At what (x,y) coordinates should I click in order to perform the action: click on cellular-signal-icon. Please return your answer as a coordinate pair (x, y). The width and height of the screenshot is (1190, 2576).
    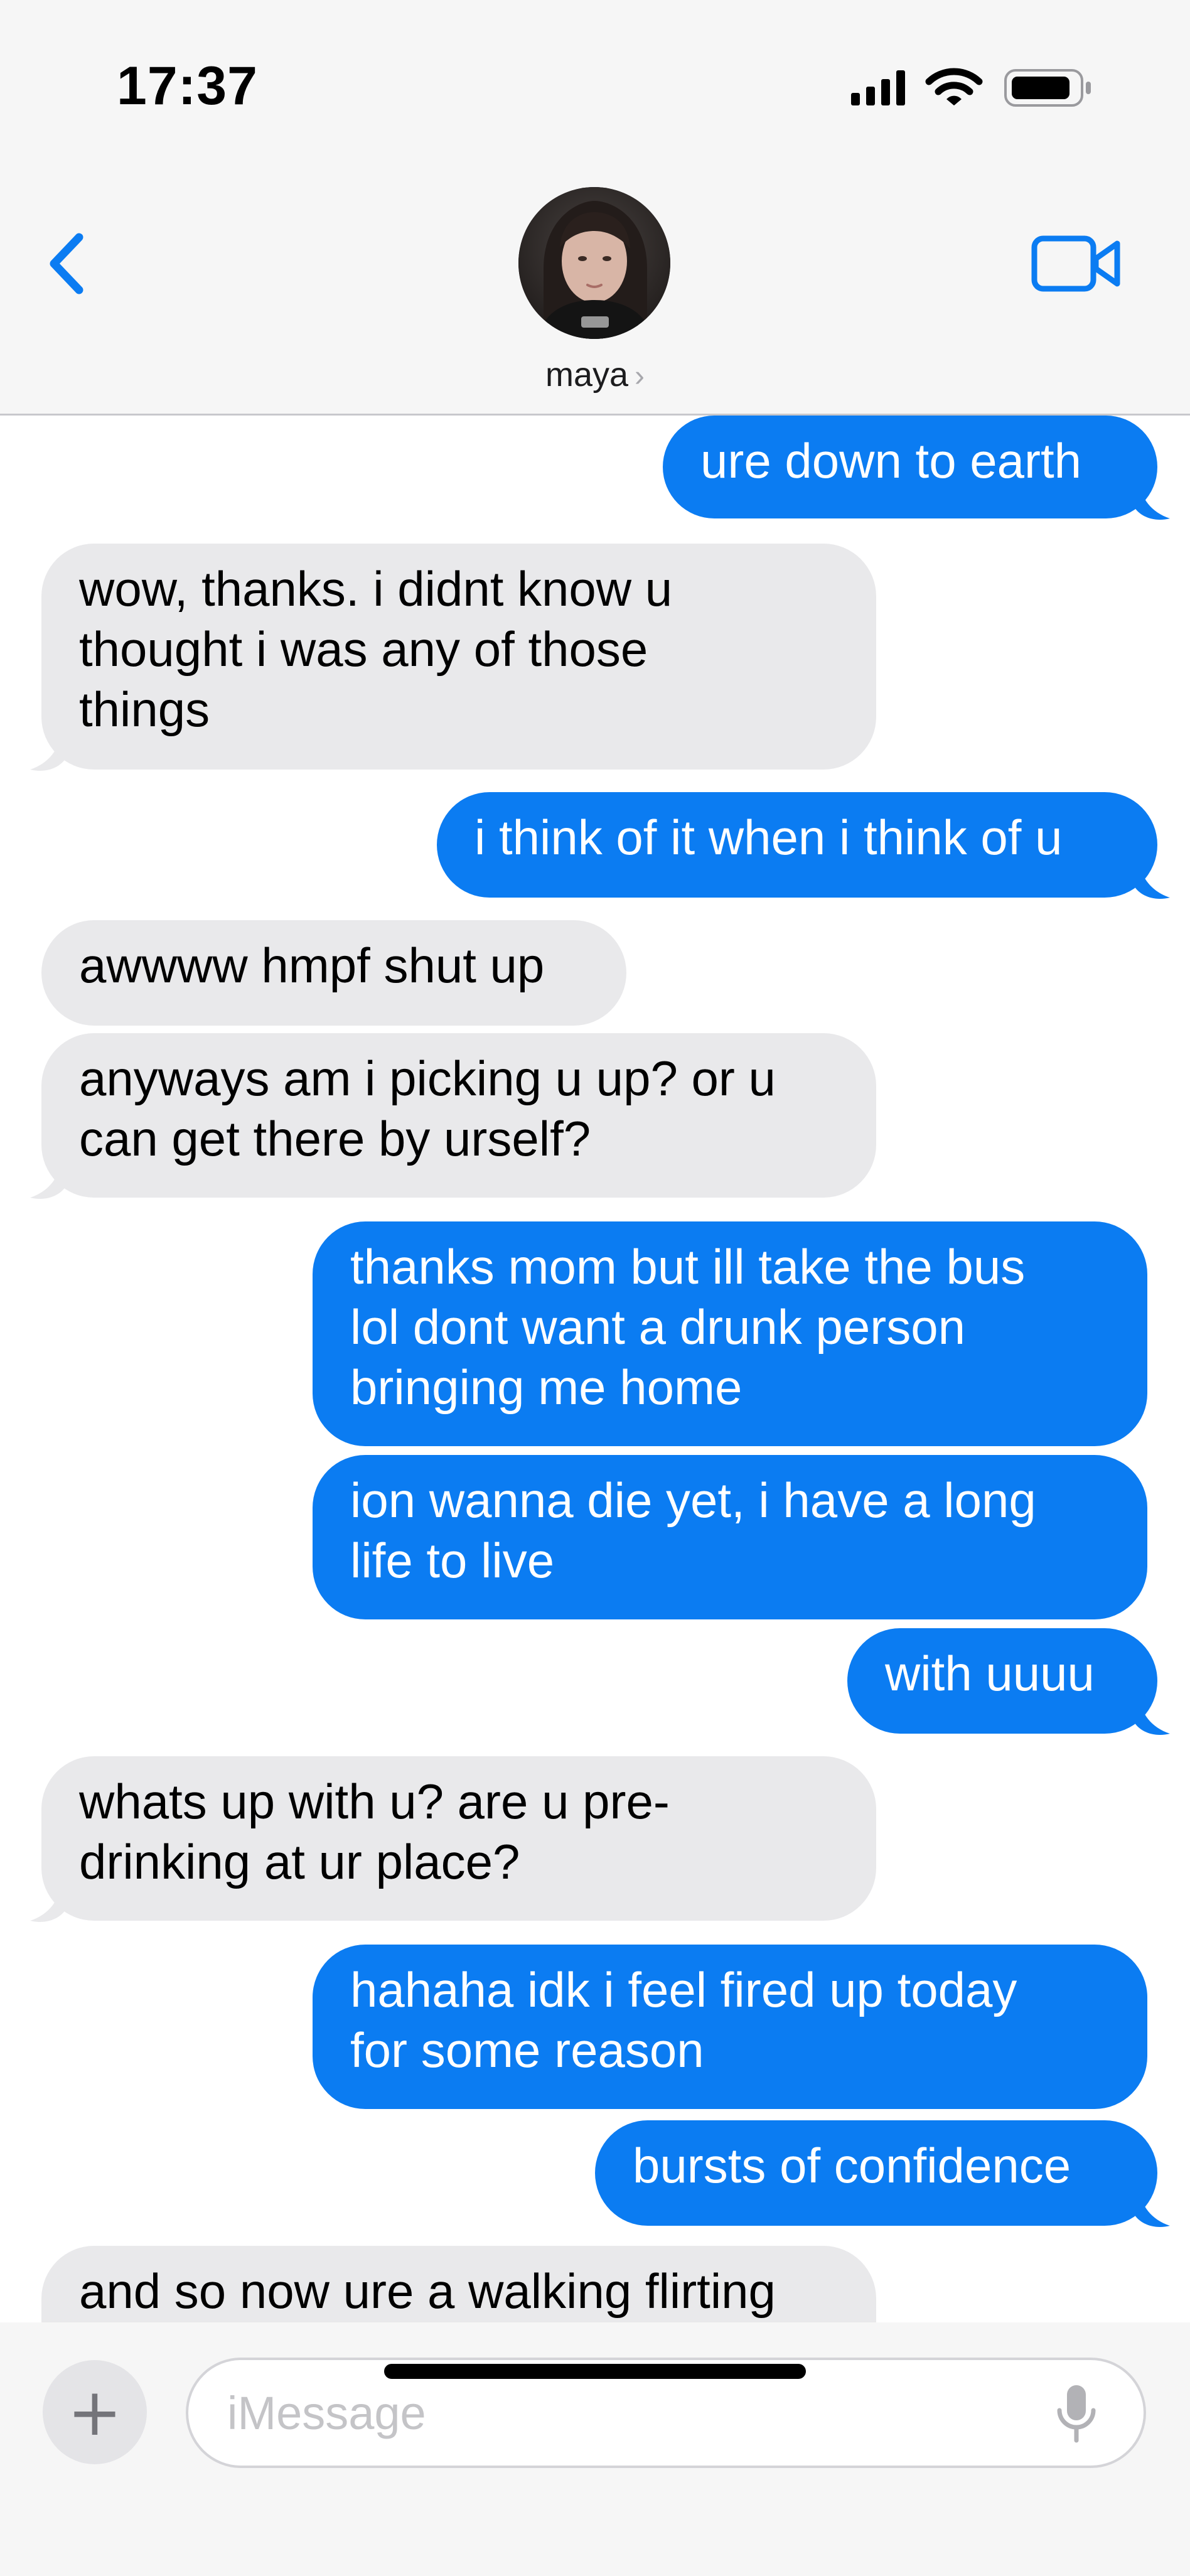
    Looking at the image, I should click on (878, 88).